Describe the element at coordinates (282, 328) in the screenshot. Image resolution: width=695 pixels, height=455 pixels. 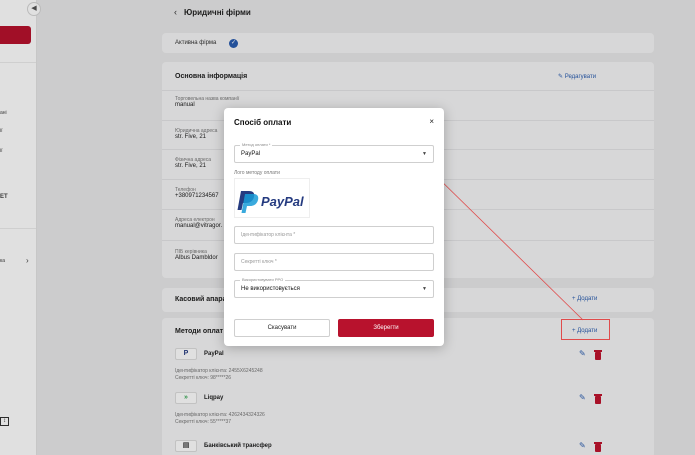
I see `cancel-button: Скасувати` at that location.